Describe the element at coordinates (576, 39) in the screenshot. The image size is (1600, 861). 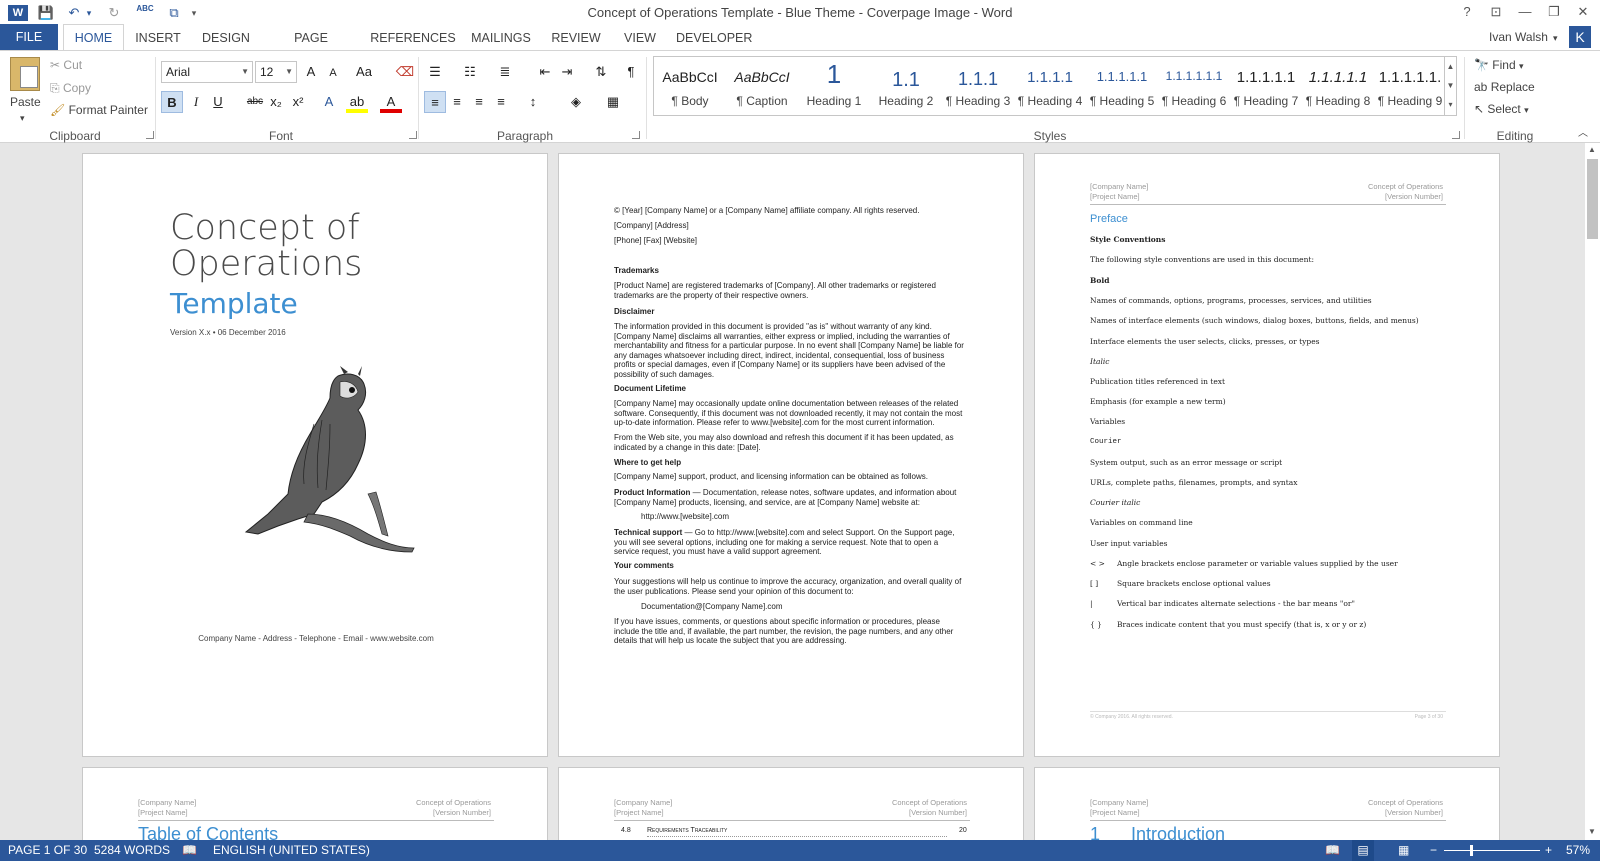
I see `tab-review: REVIEW` at that location.